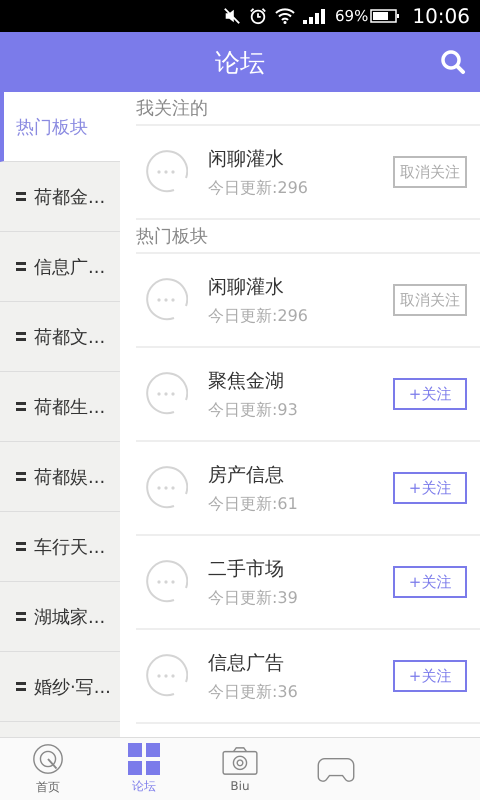 This screenshot has height=800, width=480. What do you see at coordinates (144, 759) in the screenshot?
I see `grid-icon` at bounding box center [144, 759].